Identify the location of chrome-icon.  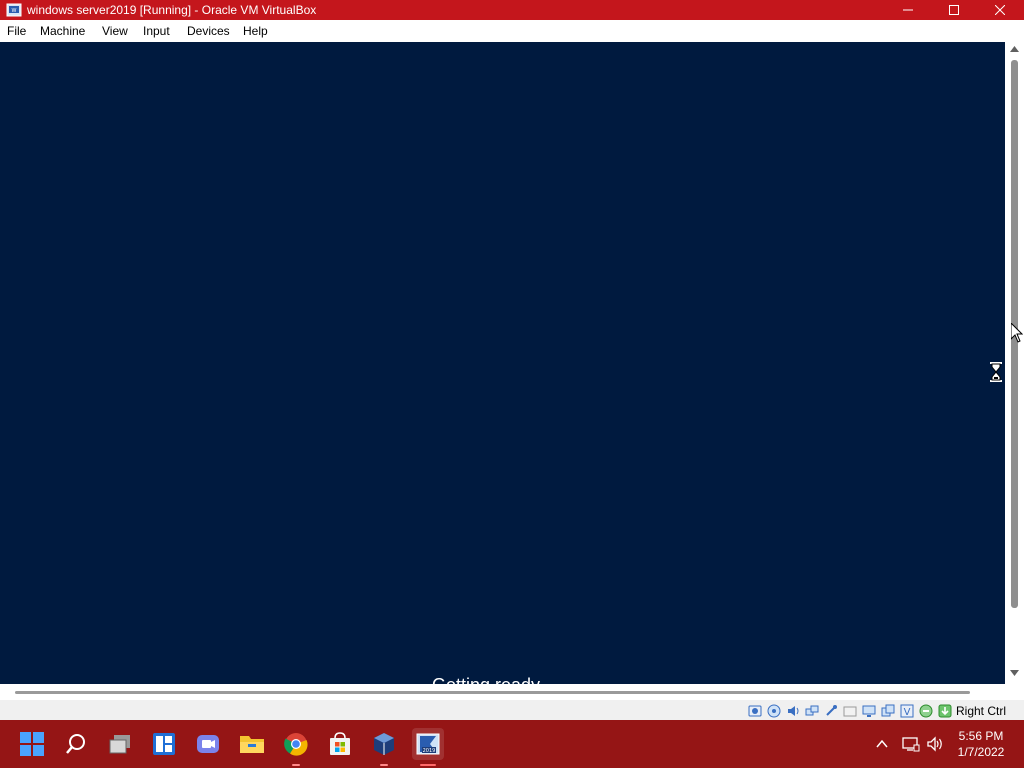
(296, 744).